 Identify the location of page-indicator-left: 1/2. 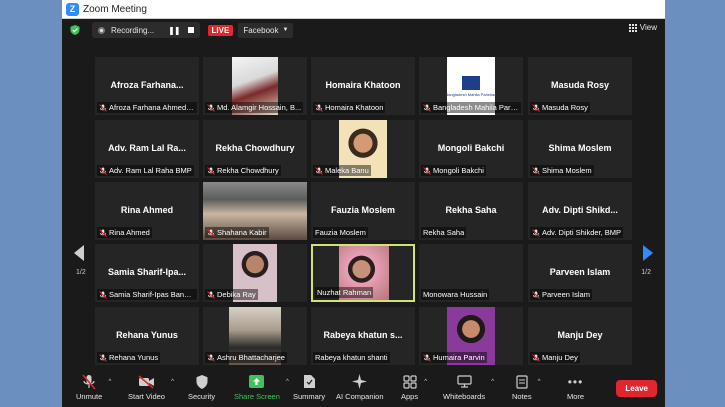
(81, 272).